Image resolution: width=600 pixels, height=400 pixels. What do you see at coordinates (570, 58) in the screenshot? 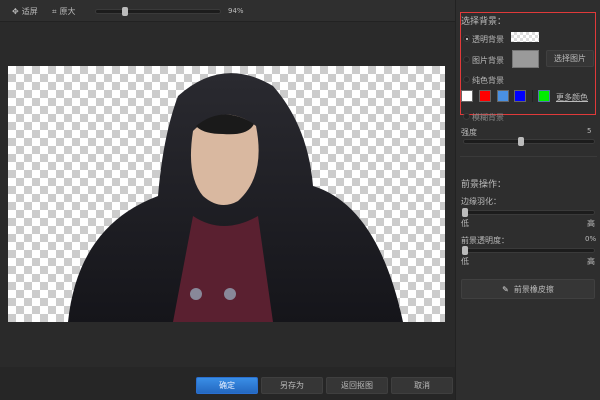
I see `choose-image-button: 选择图片` at bounding box center [570, 58].